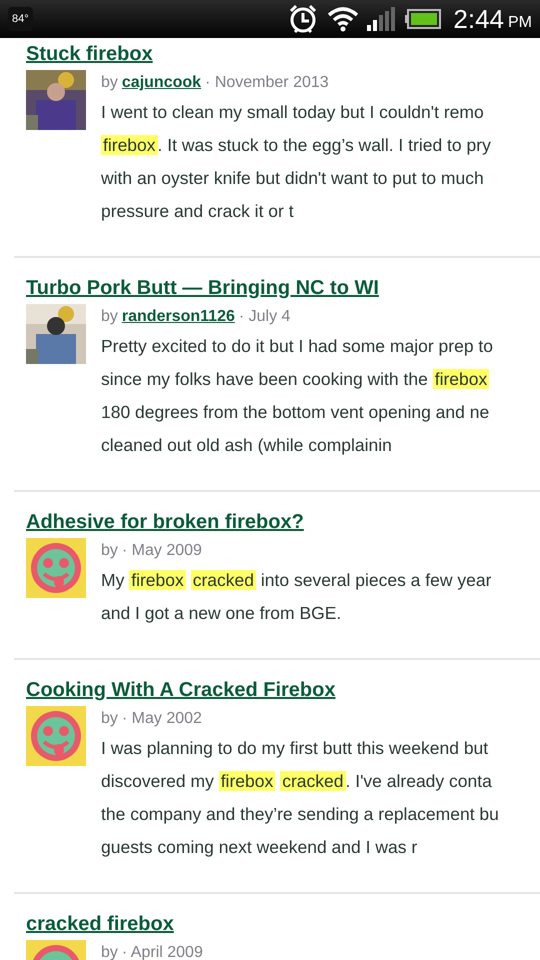 The width and height of the screenshot is (540, 960). Describe the element at coordinates (267, 83) in the screenshot. I see `post-date: · November 2013` at that location.